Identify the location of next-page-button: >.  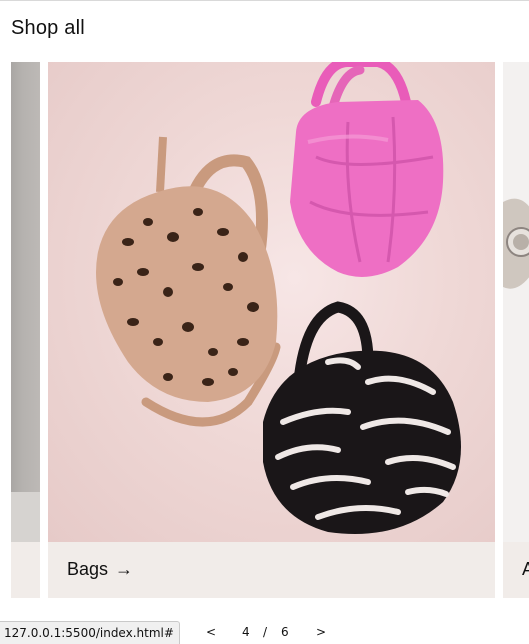
(321, 632).